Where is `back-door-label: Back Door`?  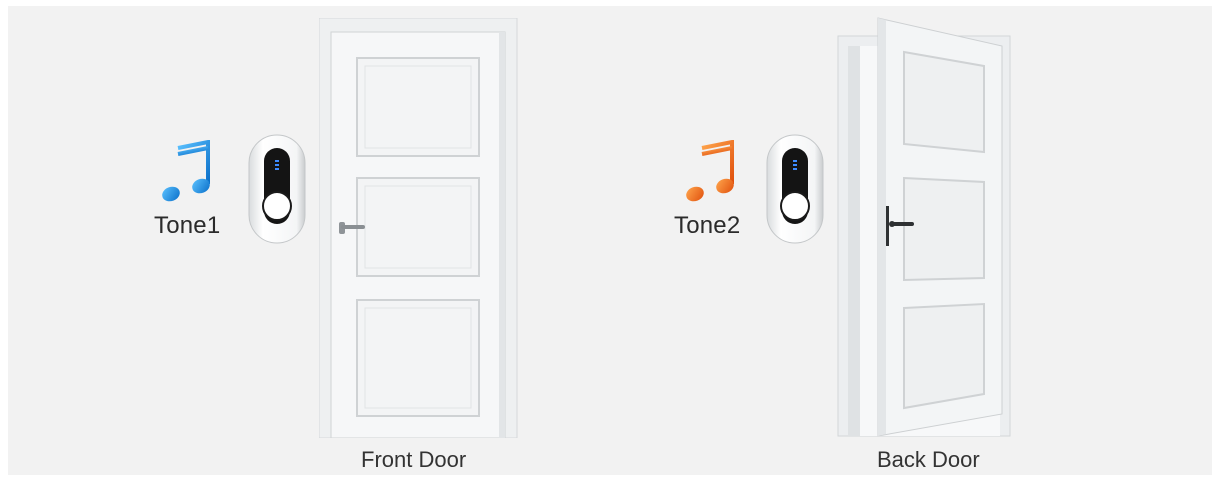
back-door-label: Back Door is located at coordinates (928, 459).